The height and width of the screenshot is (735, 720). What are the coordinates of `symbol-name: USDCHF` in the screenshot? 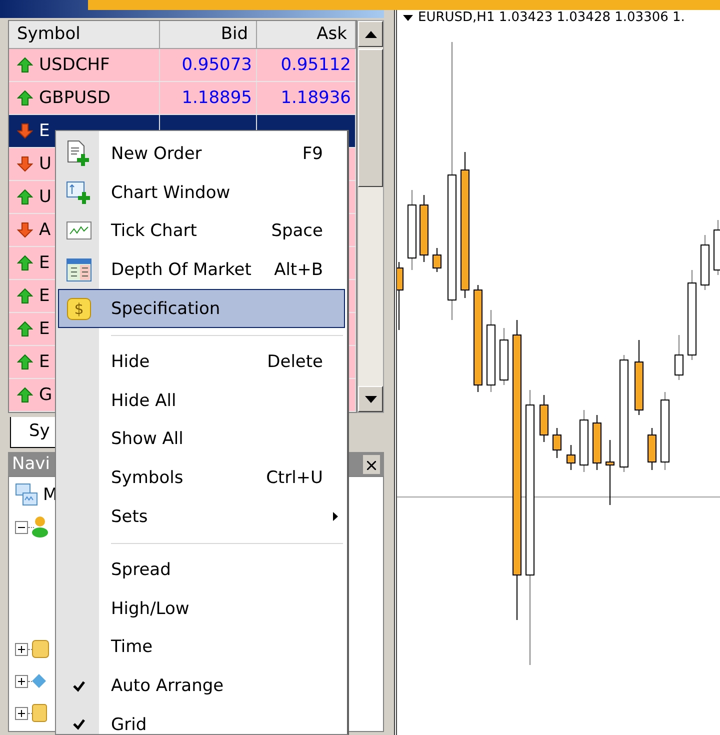 It's located at (74, 65).